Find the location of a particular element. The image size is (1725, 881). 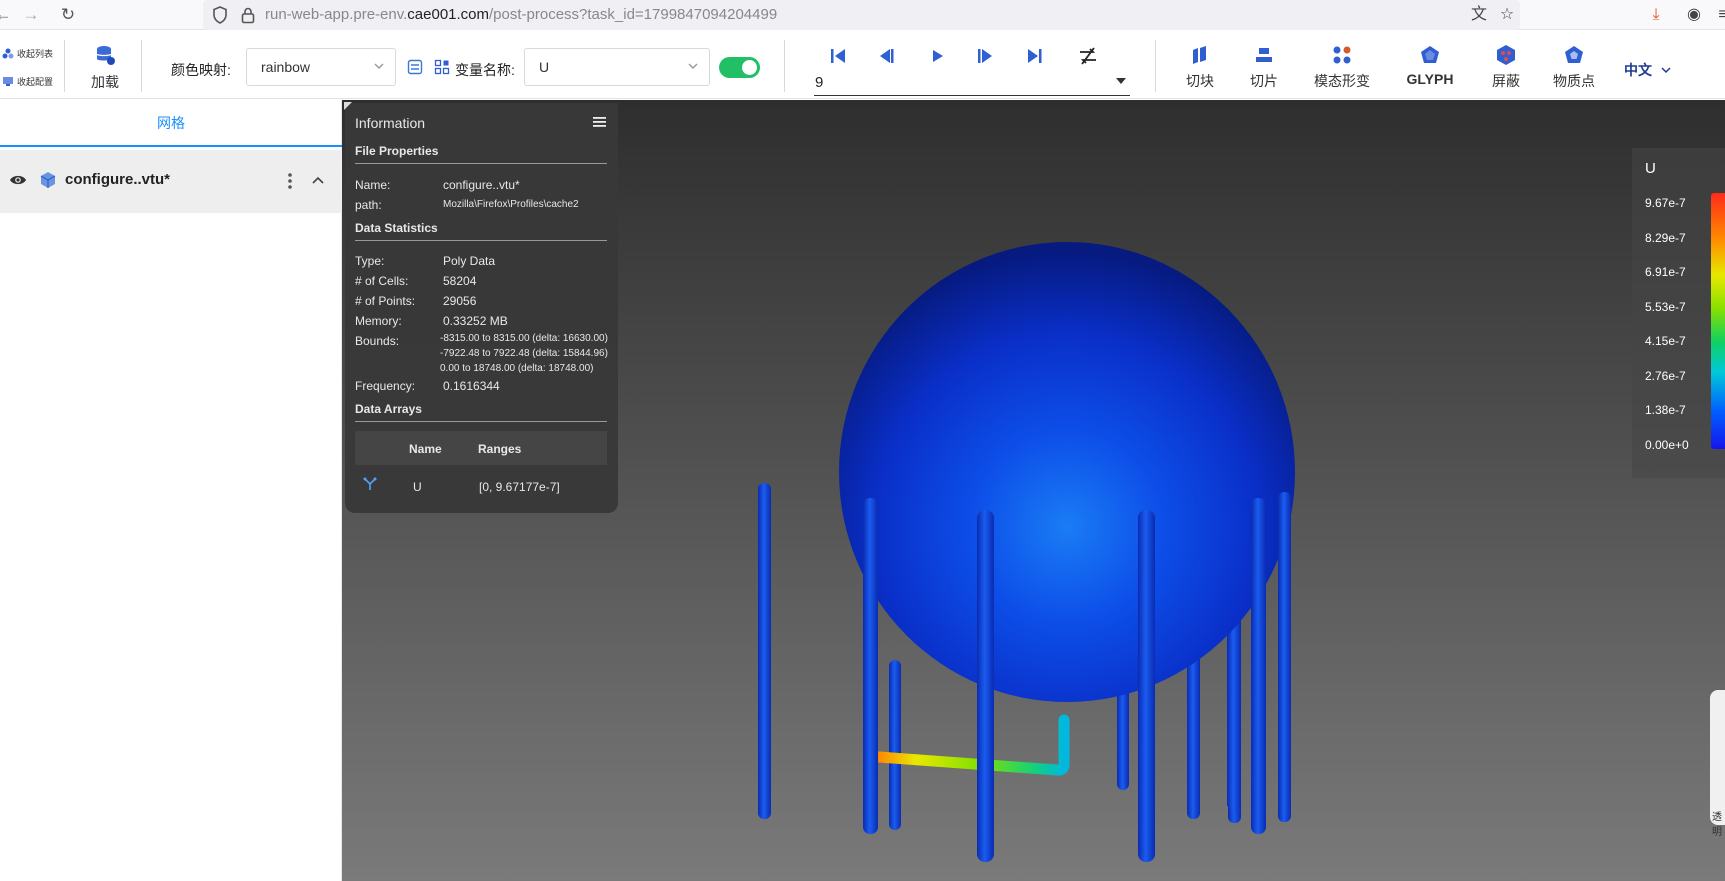

database-icon is located at coordinates (105, 55).